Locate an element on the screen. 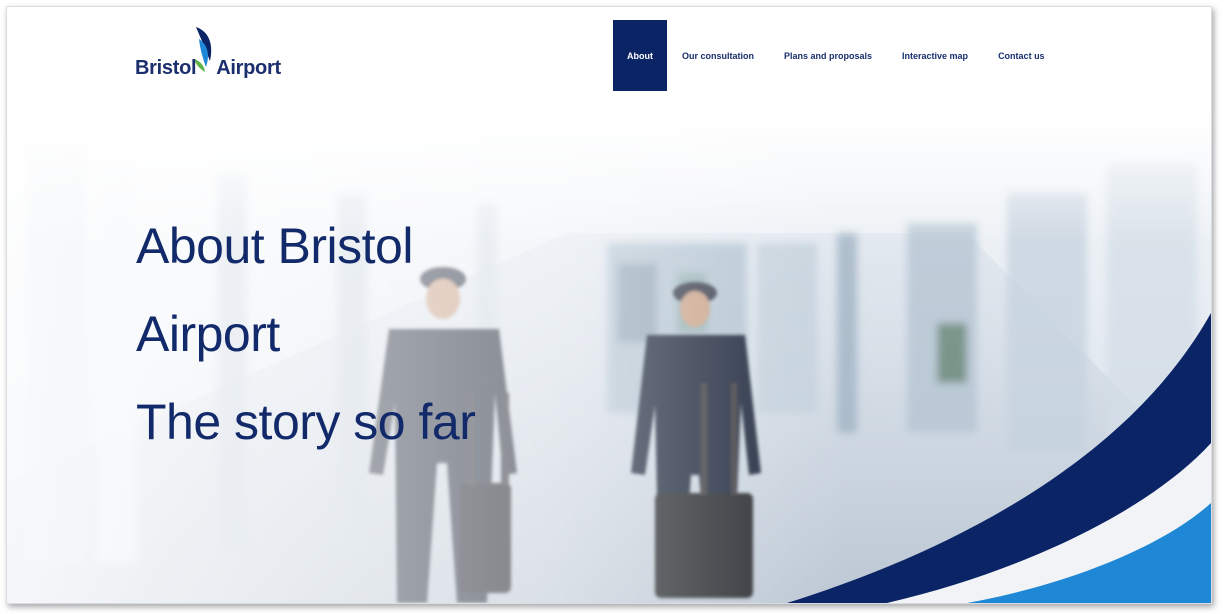 The width and height of the screenshot is (1224, 614). nav-item-plans-and-proposals: Plans and proposals is located at coordinates (828, 55).